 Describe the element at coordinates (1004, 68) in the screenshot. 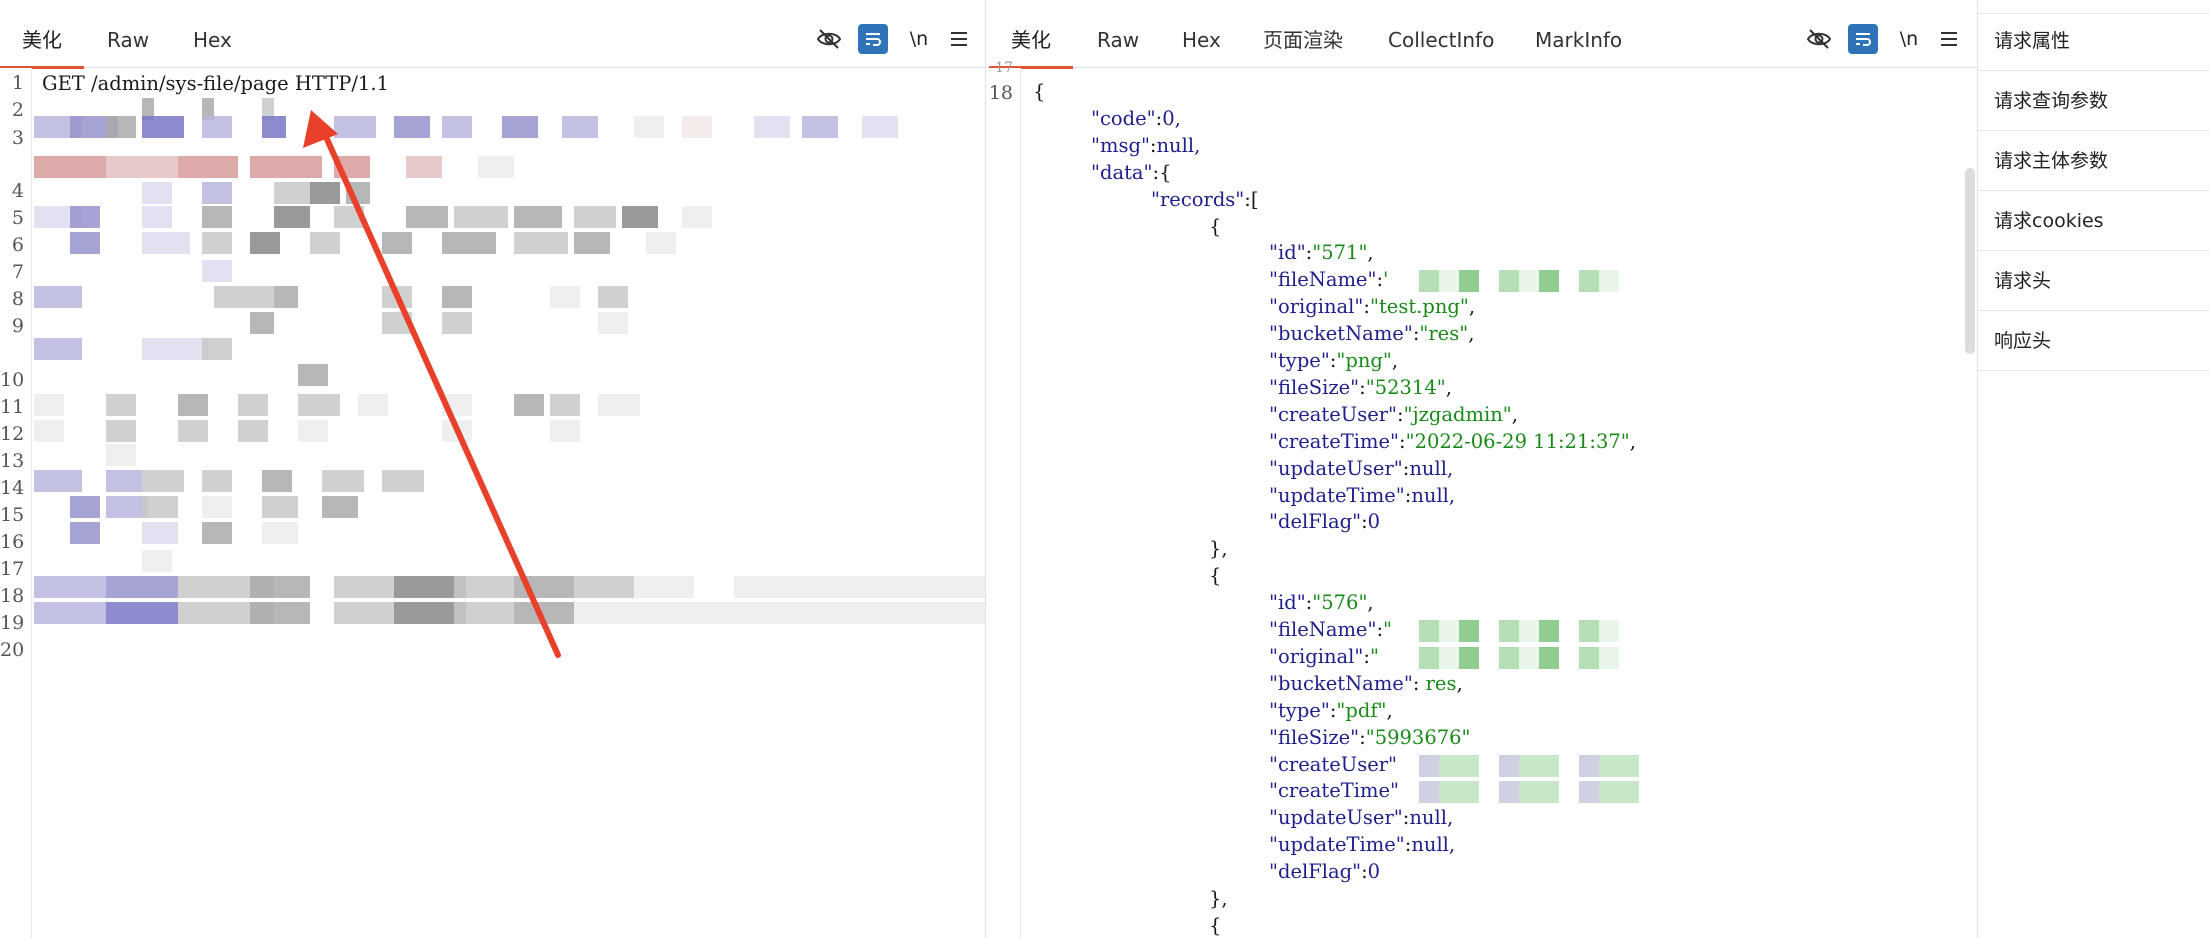

I see `line-number: 17` at that location.